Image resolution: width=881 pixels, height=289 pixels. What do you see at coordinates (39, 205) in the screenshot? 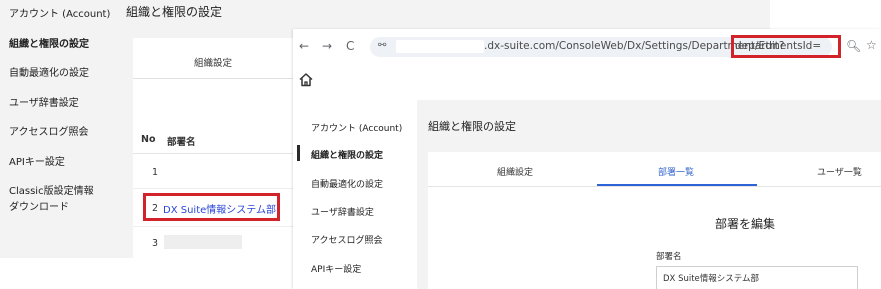
I see `bg-sidebar-item-download: ダウンロード` at bounding box center [39, 205].